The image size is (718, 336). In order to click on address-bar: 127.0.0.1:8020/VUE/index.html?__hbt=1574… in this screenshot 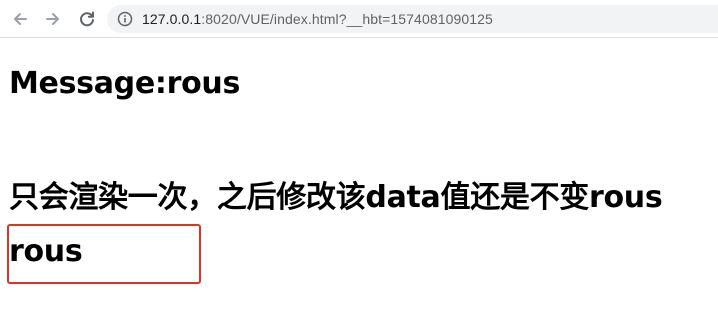, I will do `click(412, 19)`.